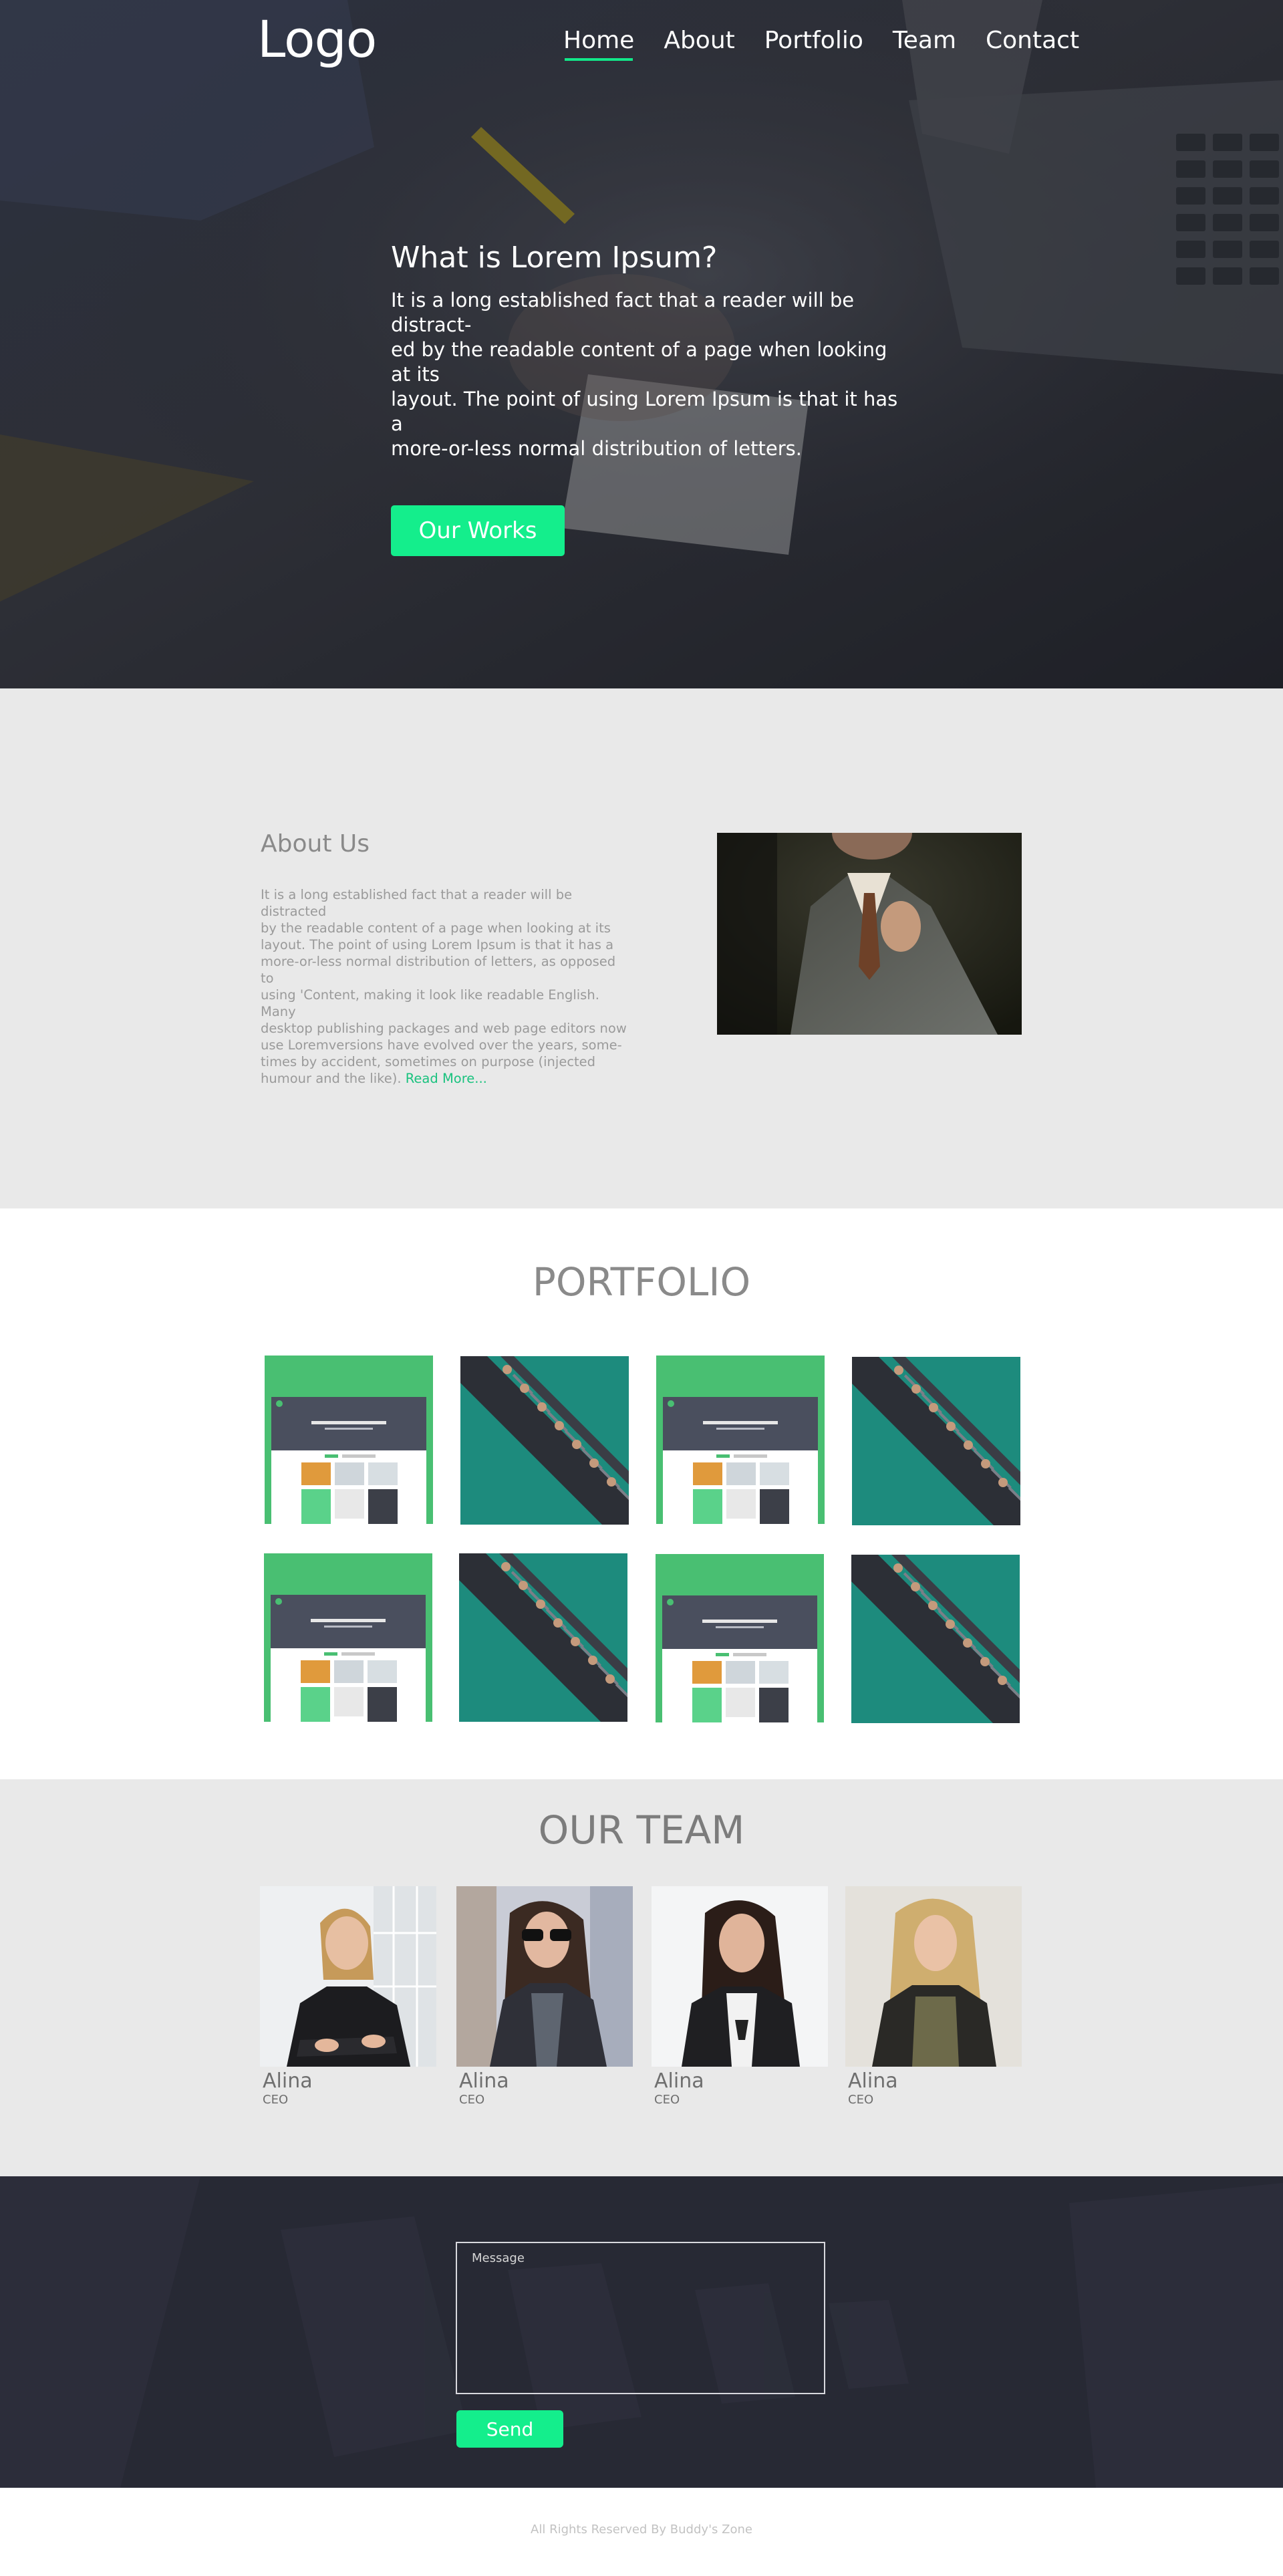 The width and height of the screenshot is (1283, 2576). Describe the element at coordinates (699, 43) in the screenshot. I see `nav-about: About` at that location.